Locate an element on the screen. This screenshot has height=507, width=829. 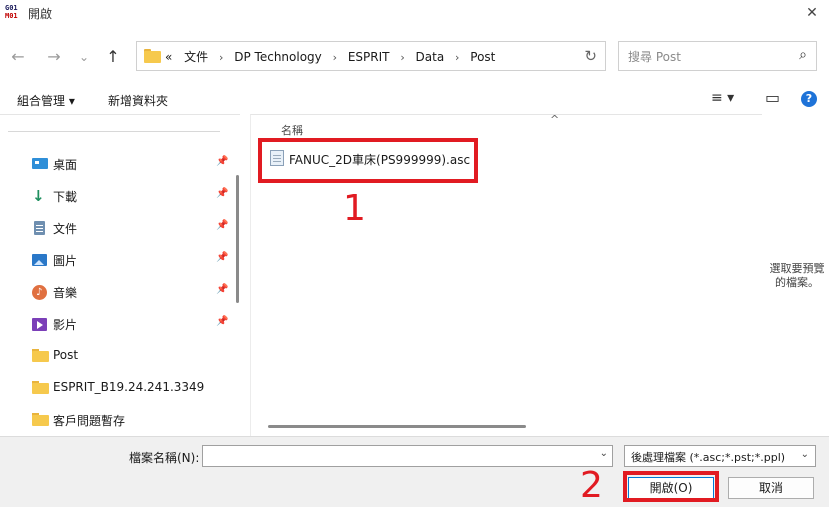
download-icon: ↓ is located at coordinates (38, 196).